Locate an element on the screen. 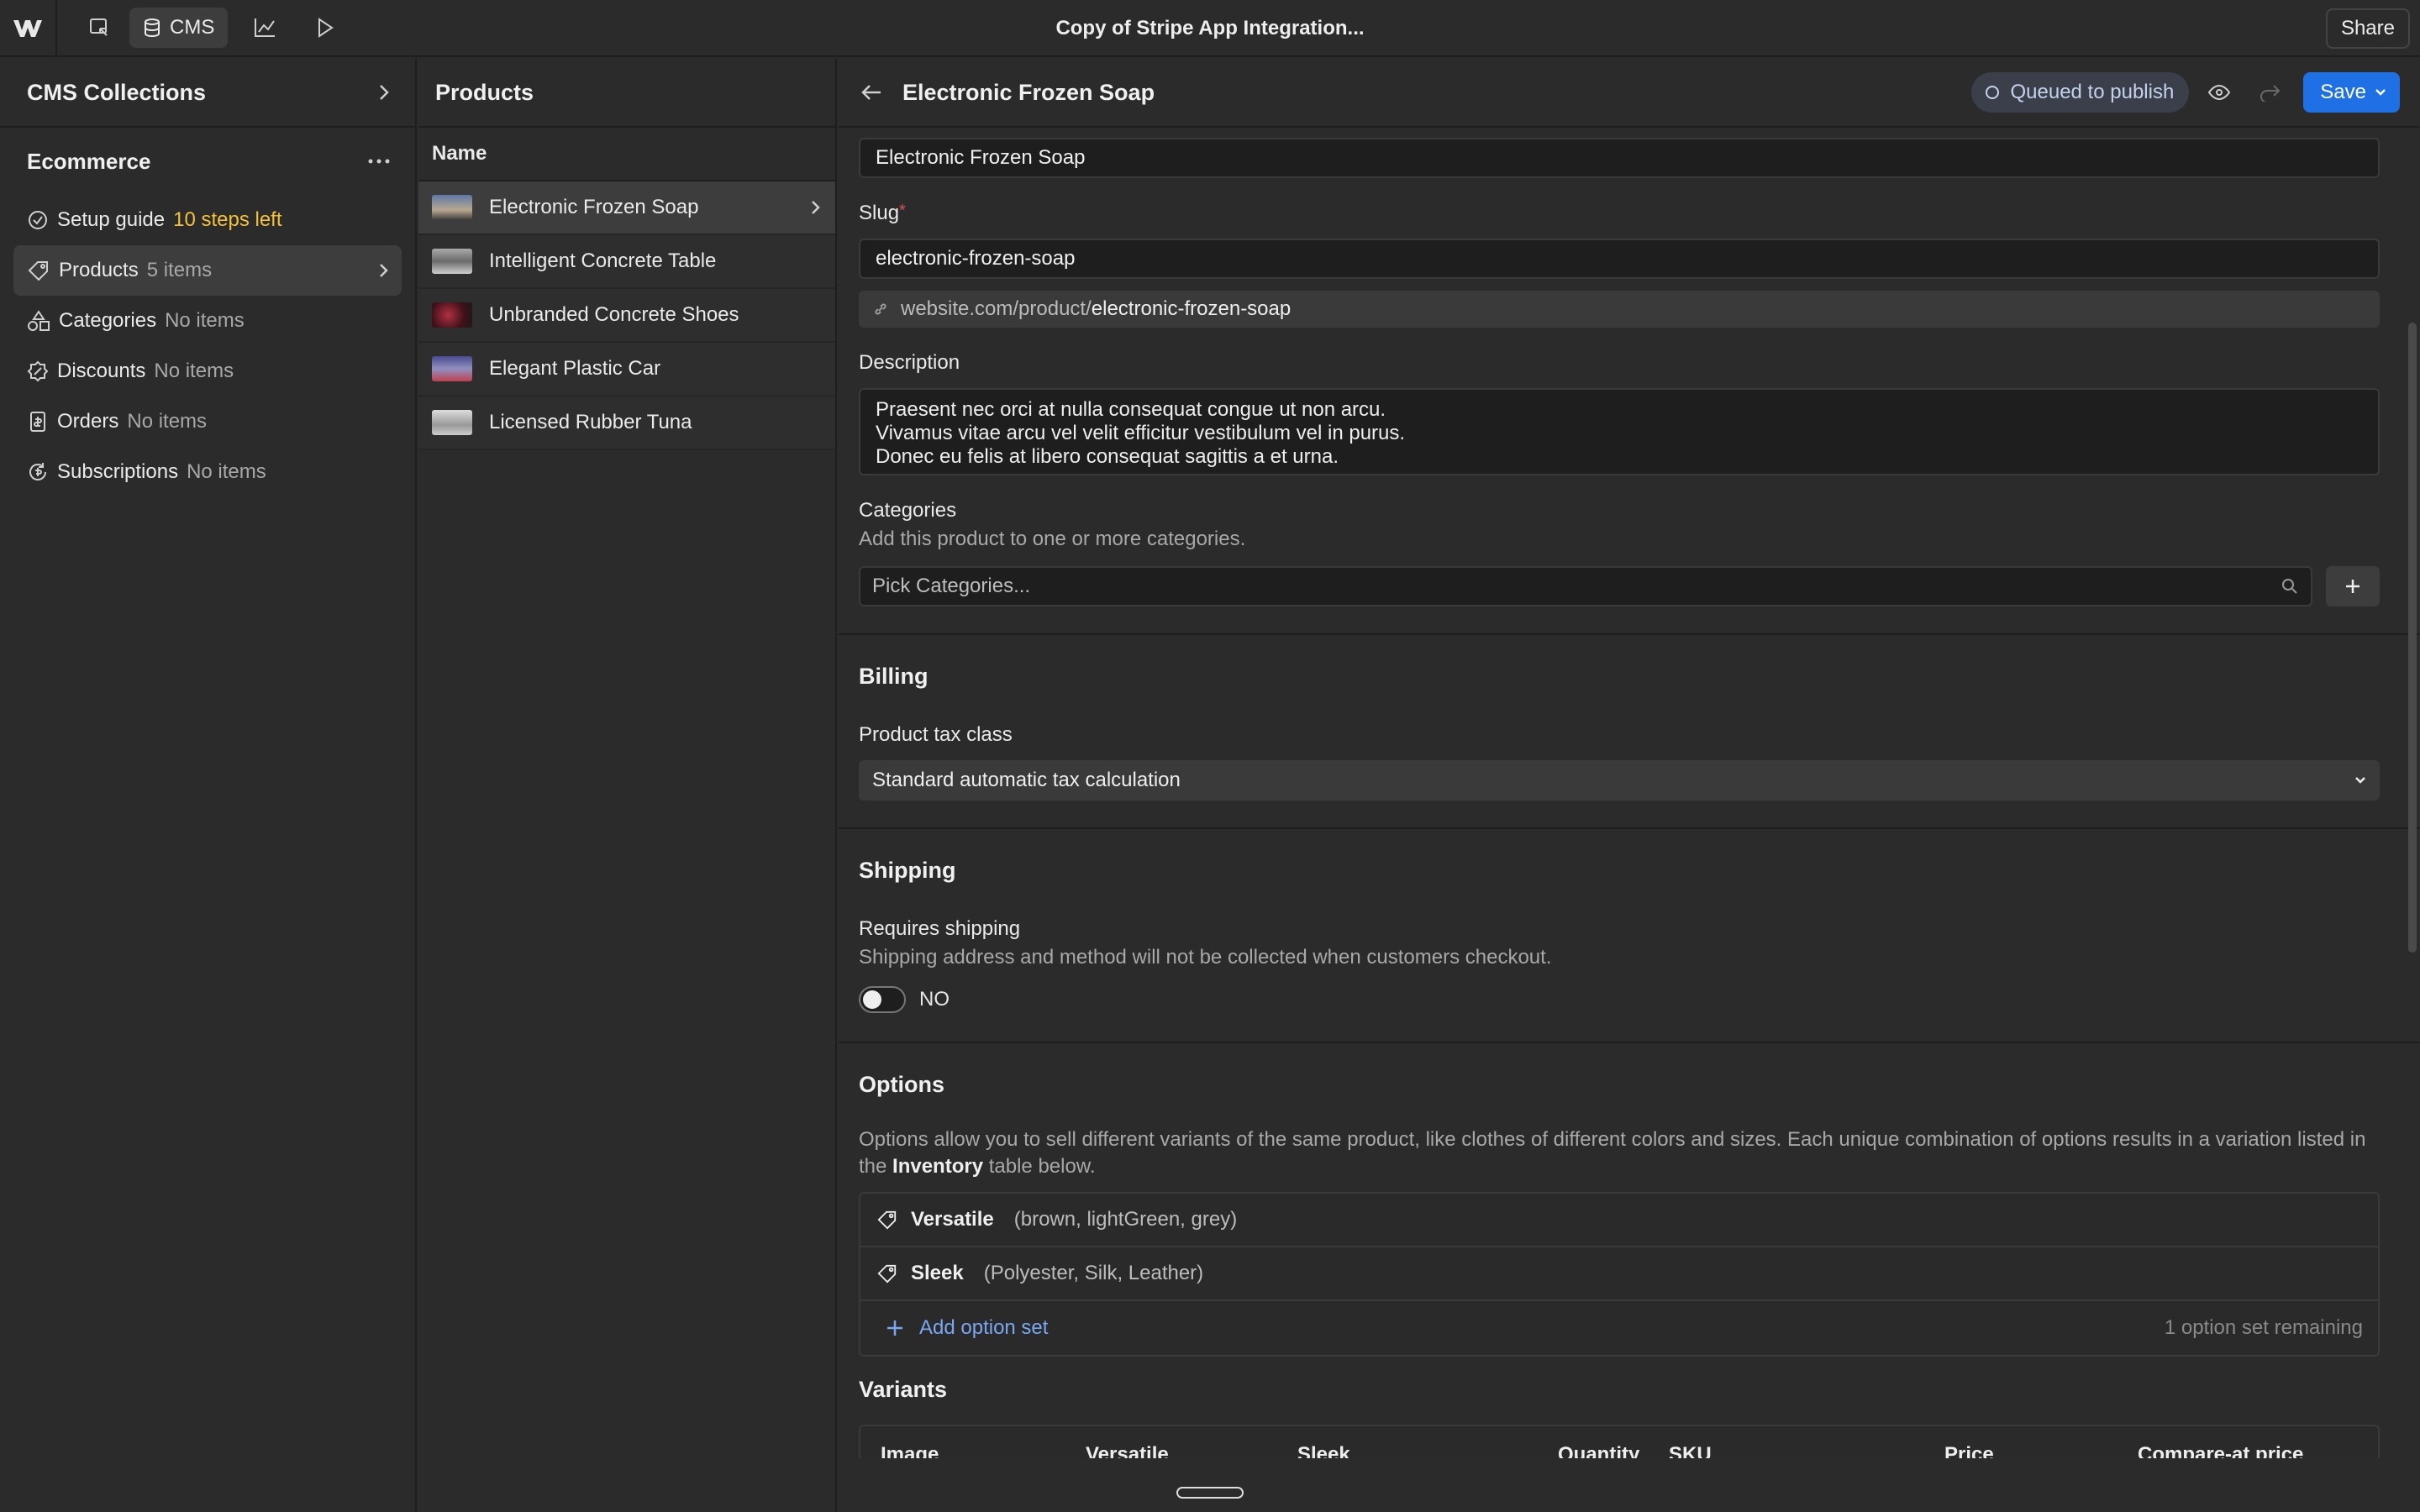 Image resolution: width=2420 pixels, height=1512 pixels. cms-tab-label: CMS is located at coordinates (192, 27).